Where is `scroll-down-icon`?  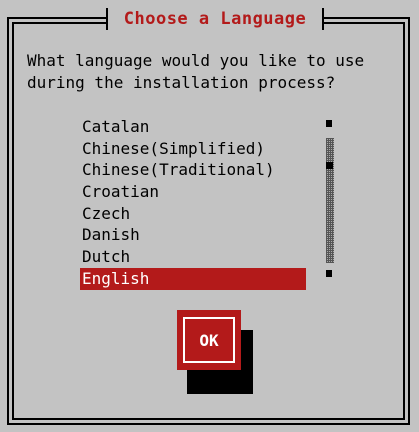
scroll-down-icon is located at coordinates (329, 273).